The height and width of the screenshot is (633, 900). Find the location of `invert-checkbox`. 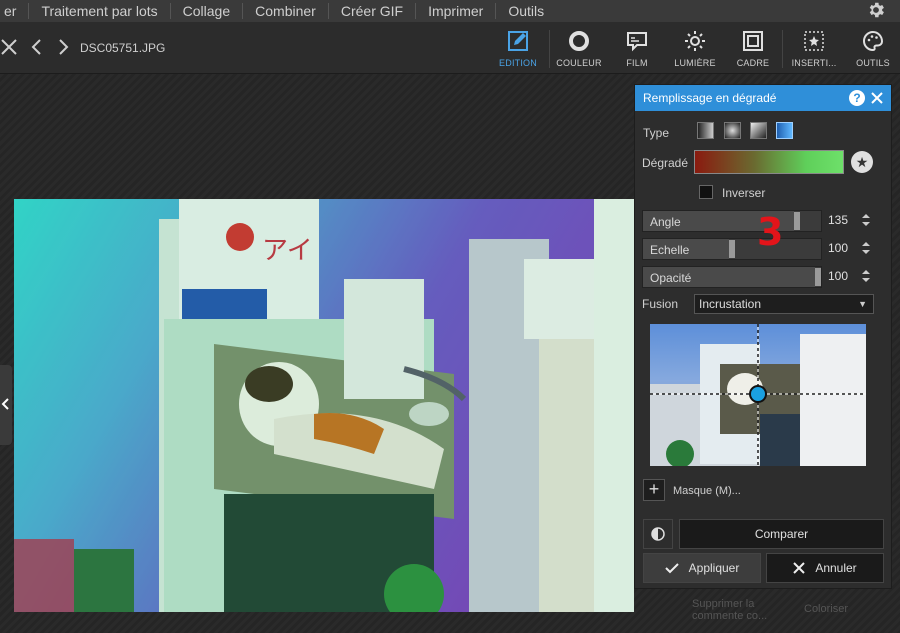

invert-checkbox is located at coordinates (706, 192).